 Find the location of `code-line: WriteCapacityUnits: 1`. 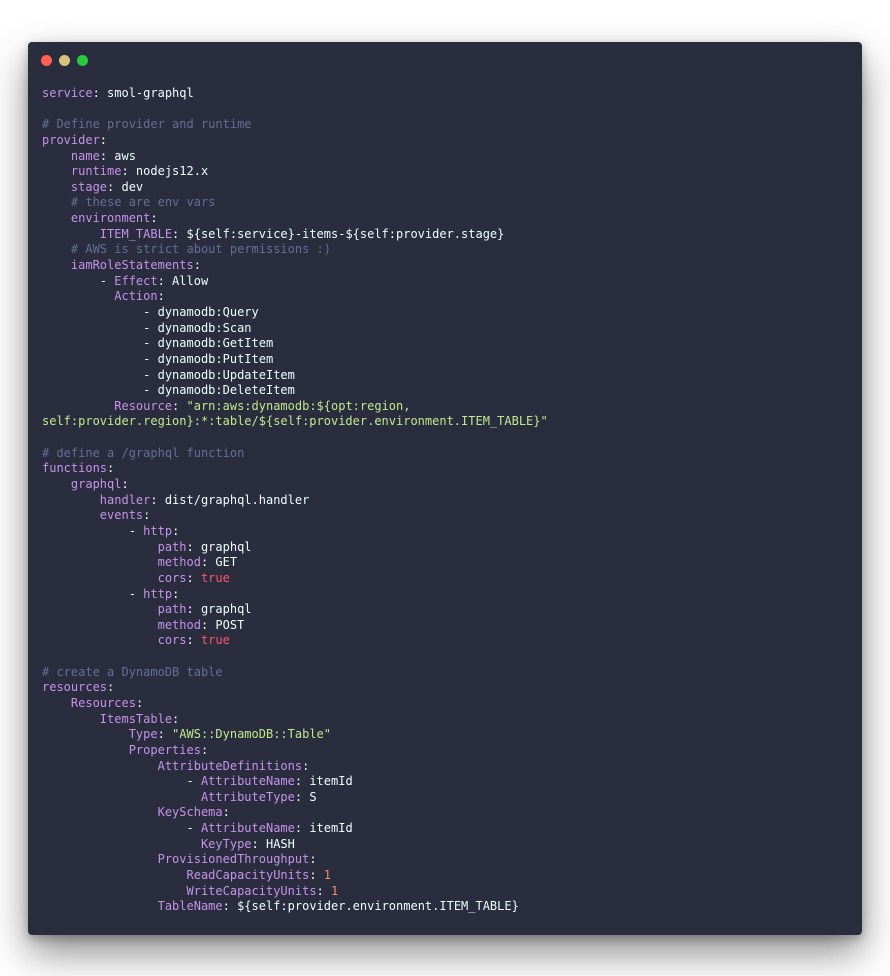

code-line: WriteCapacityUnits: 1 is located at coordinates (295, 892).